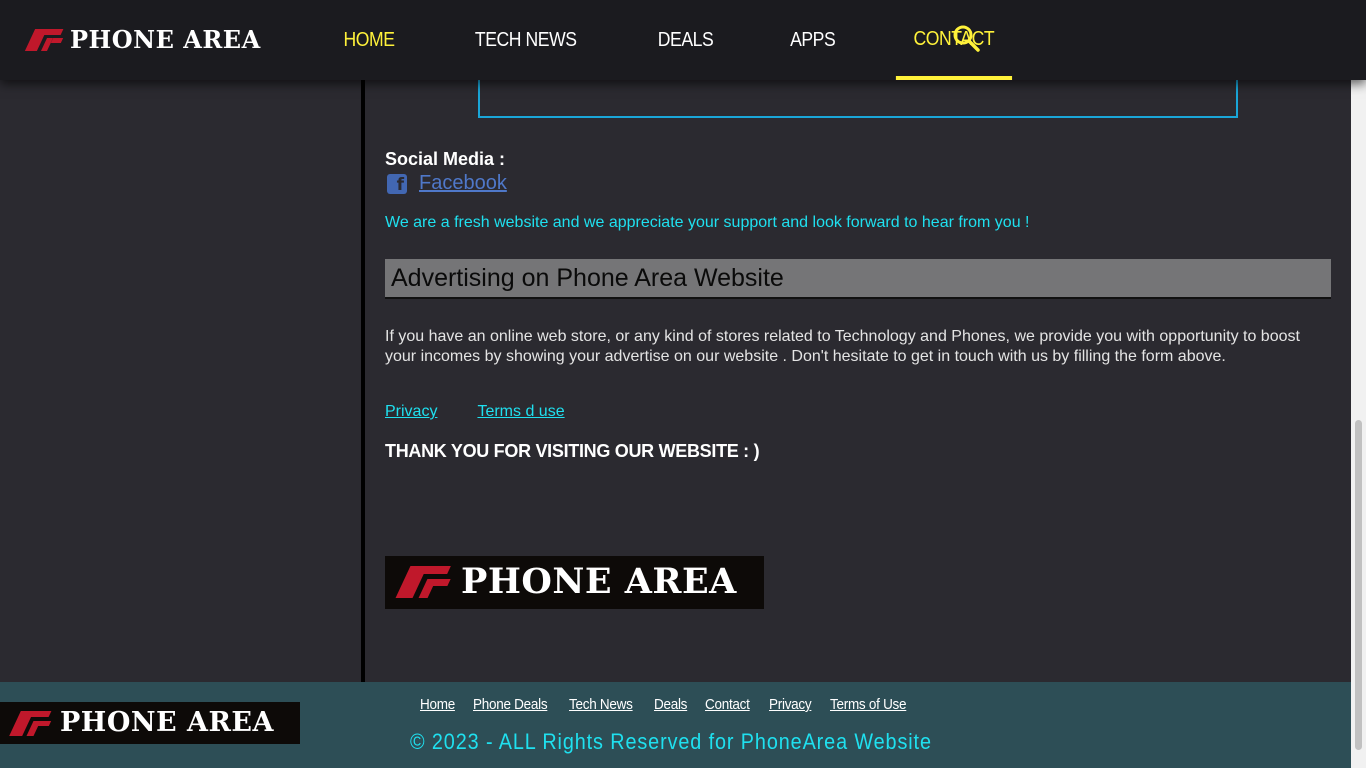 The image size is (1366, 768). Describe the element at coordinates (525, 40) in the screenshot. I see `nav-tech-news: TECH NEWS` at that location.